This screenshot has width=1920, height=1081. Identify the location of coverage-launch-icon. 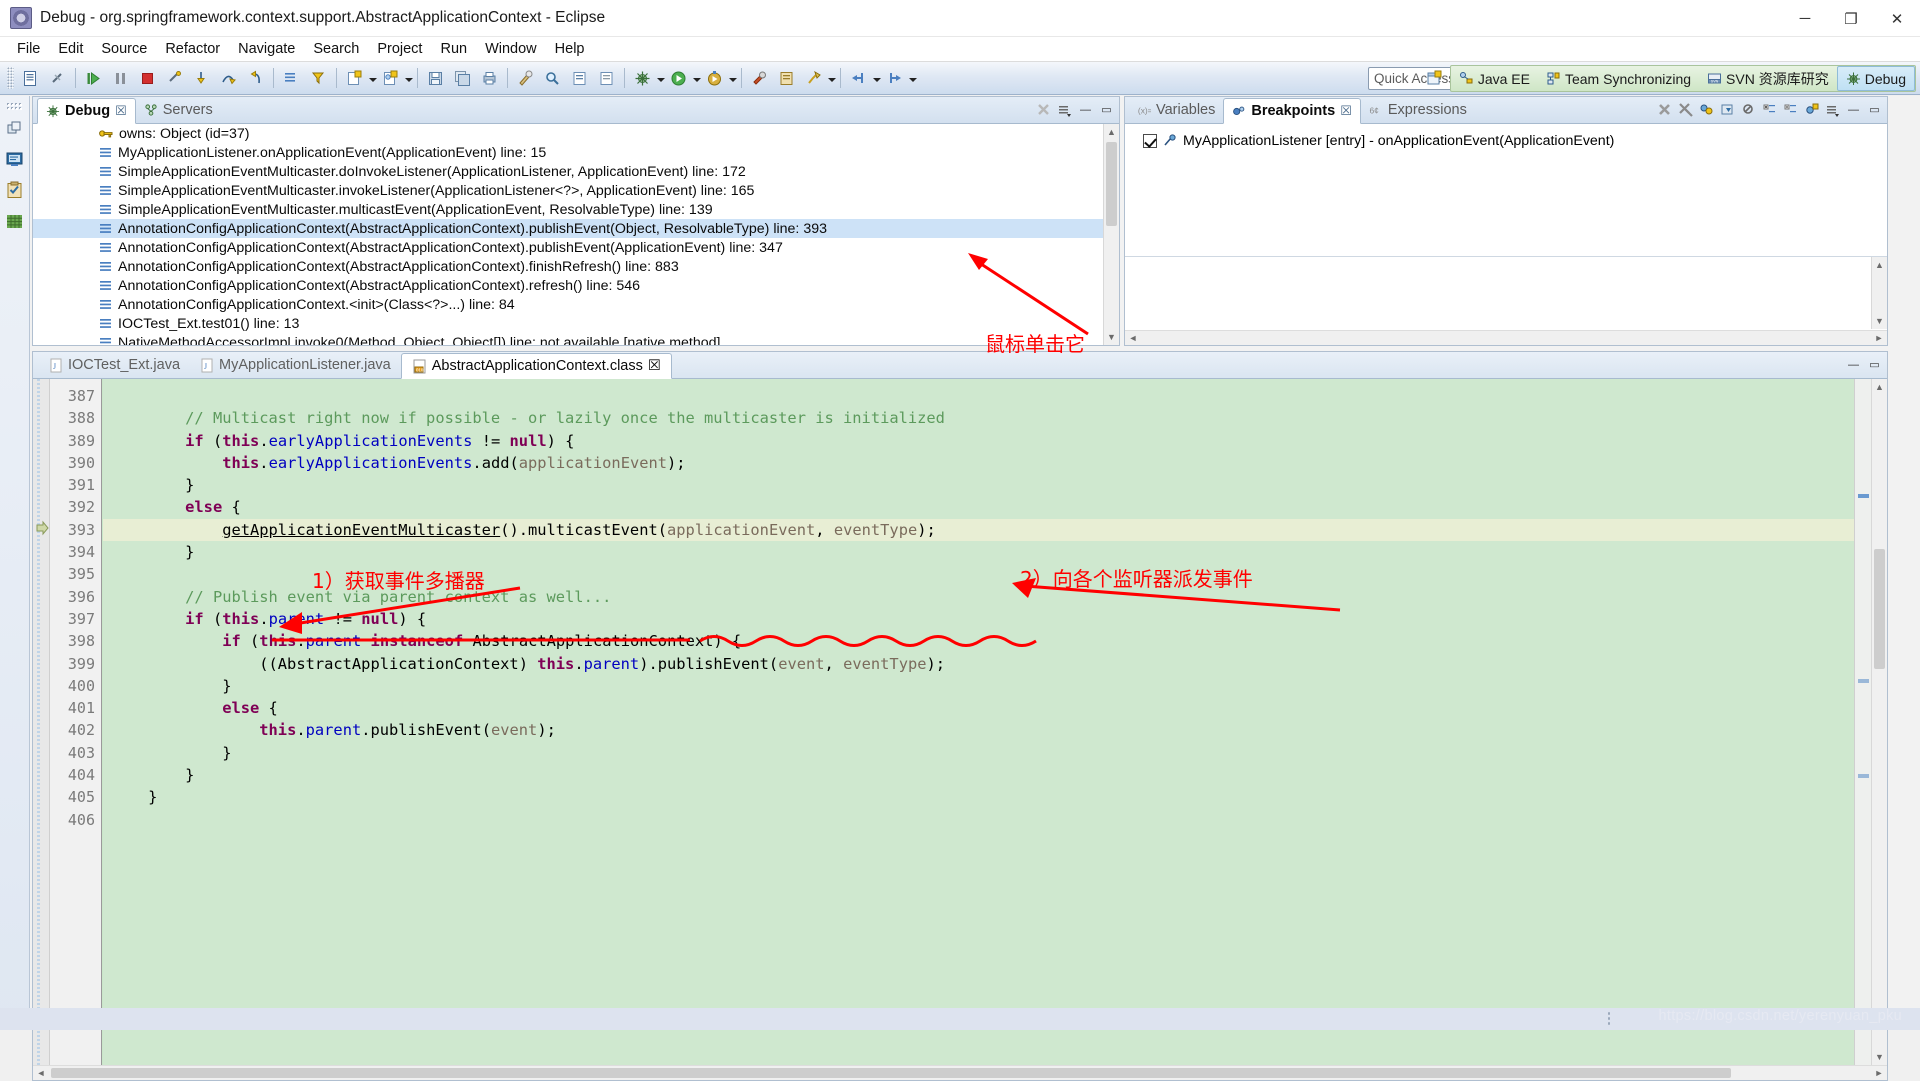
(714, 78).